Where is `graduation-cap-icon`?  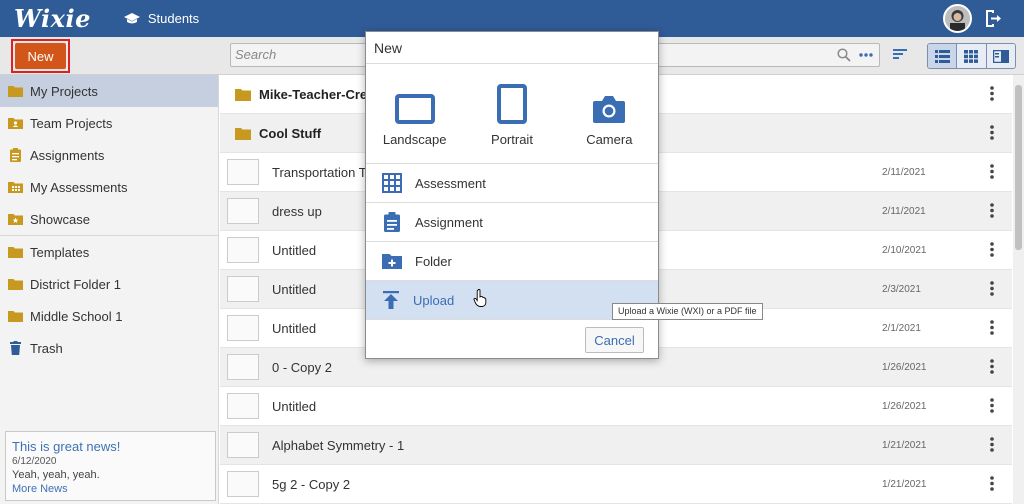
graduation-cap-icon is located at coordinates (131, 17).